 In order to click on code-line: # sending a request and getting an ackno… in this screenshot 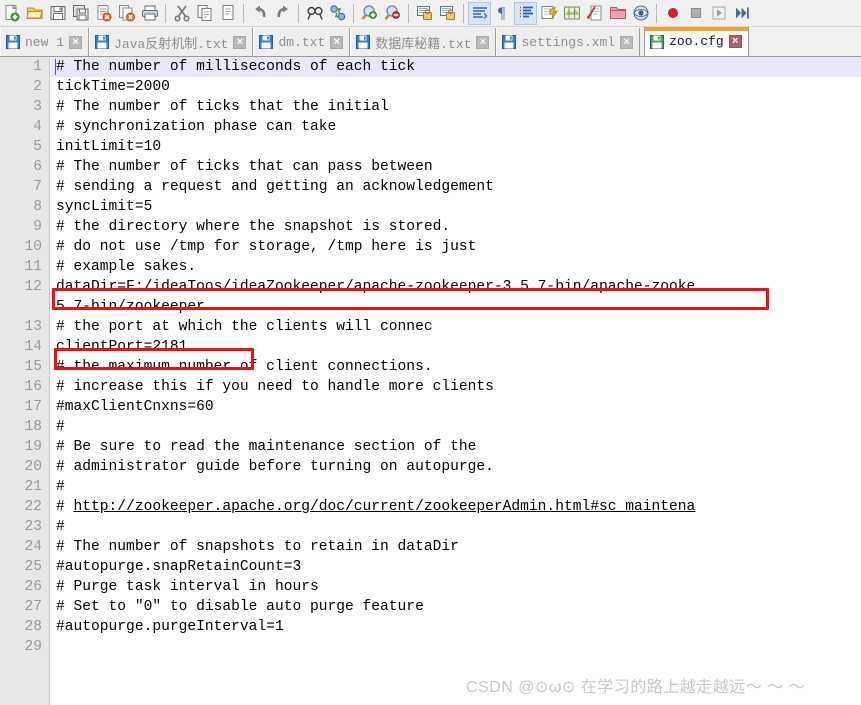, I will do `click(456, 187)`.